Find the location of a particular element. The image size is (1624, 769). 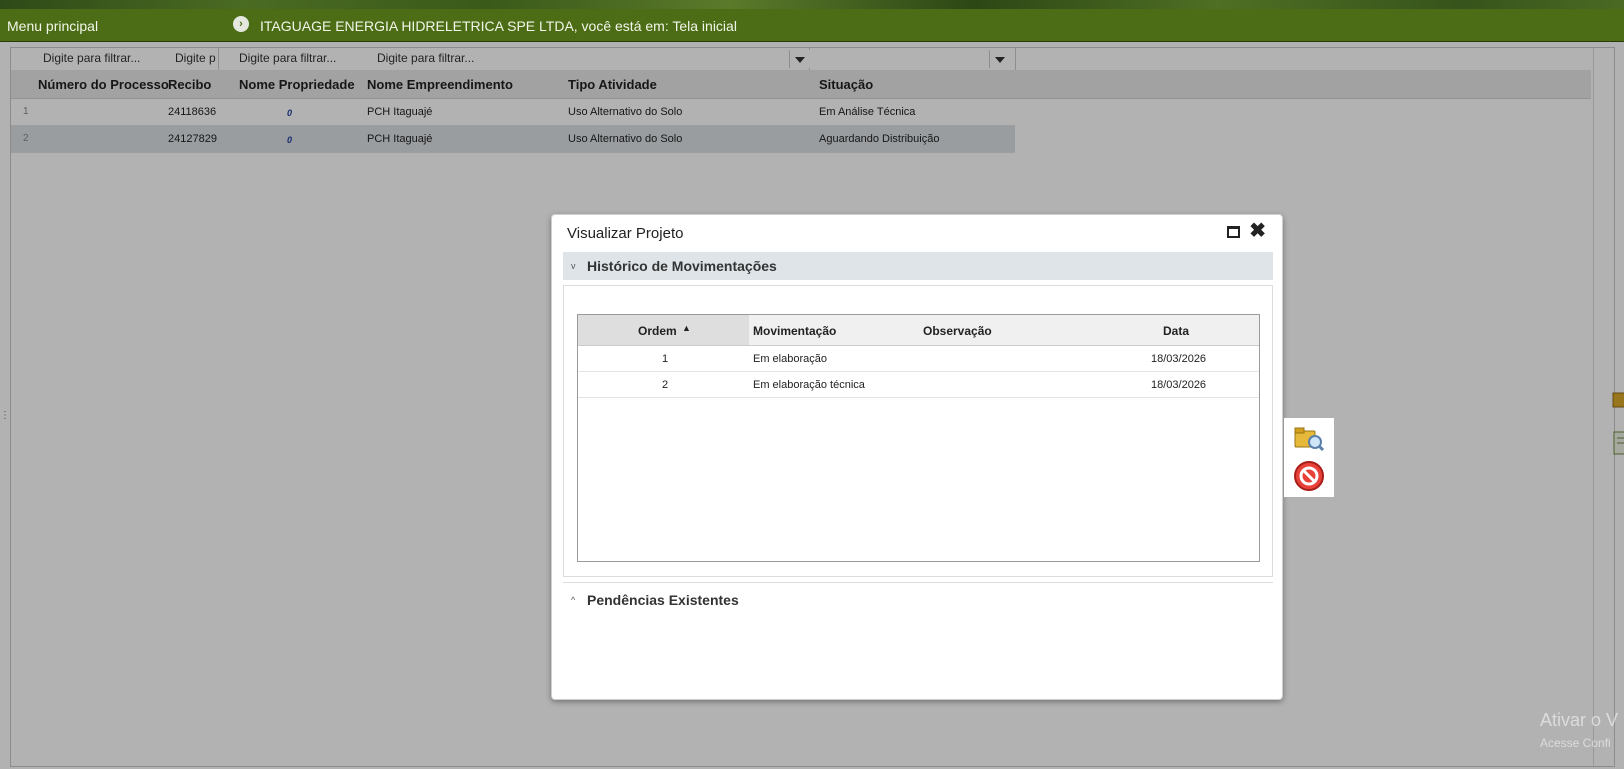

action-panel is located at coordinates (1309, 457).